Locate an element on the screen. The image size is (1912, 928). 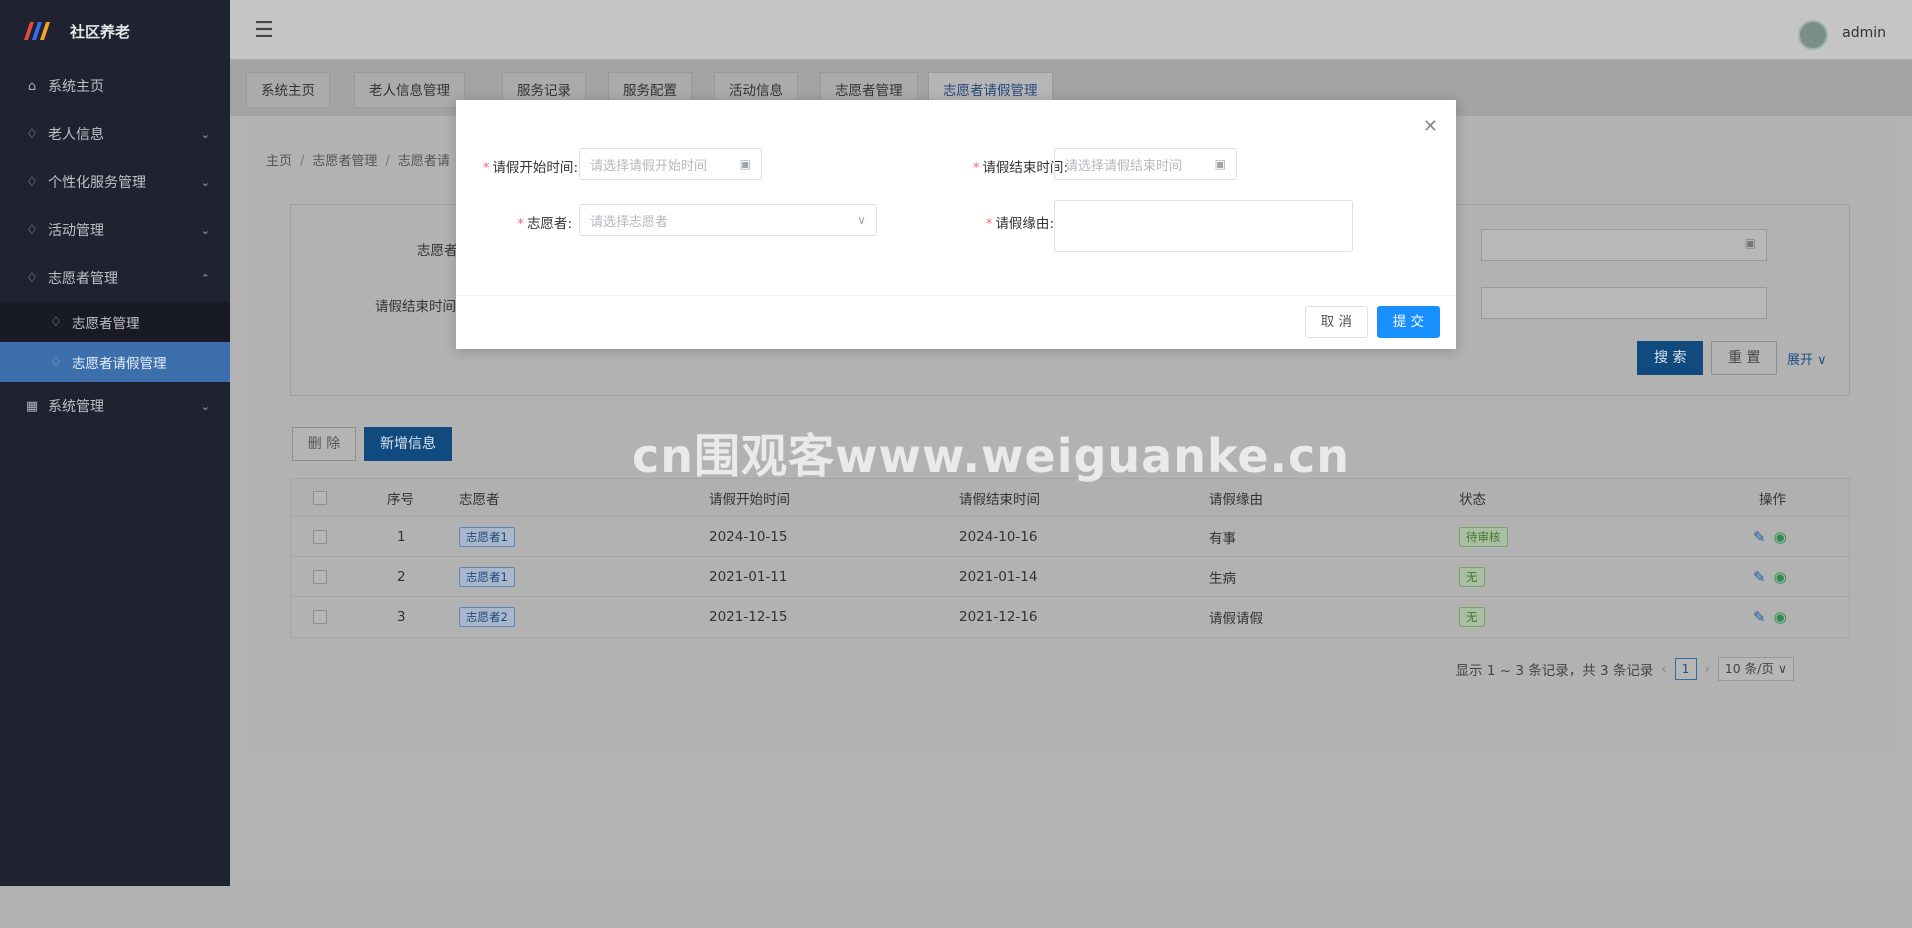
sidebar-item-elderly: ♢ 老人信息 ⌄ is located at coordinates (115, 134).